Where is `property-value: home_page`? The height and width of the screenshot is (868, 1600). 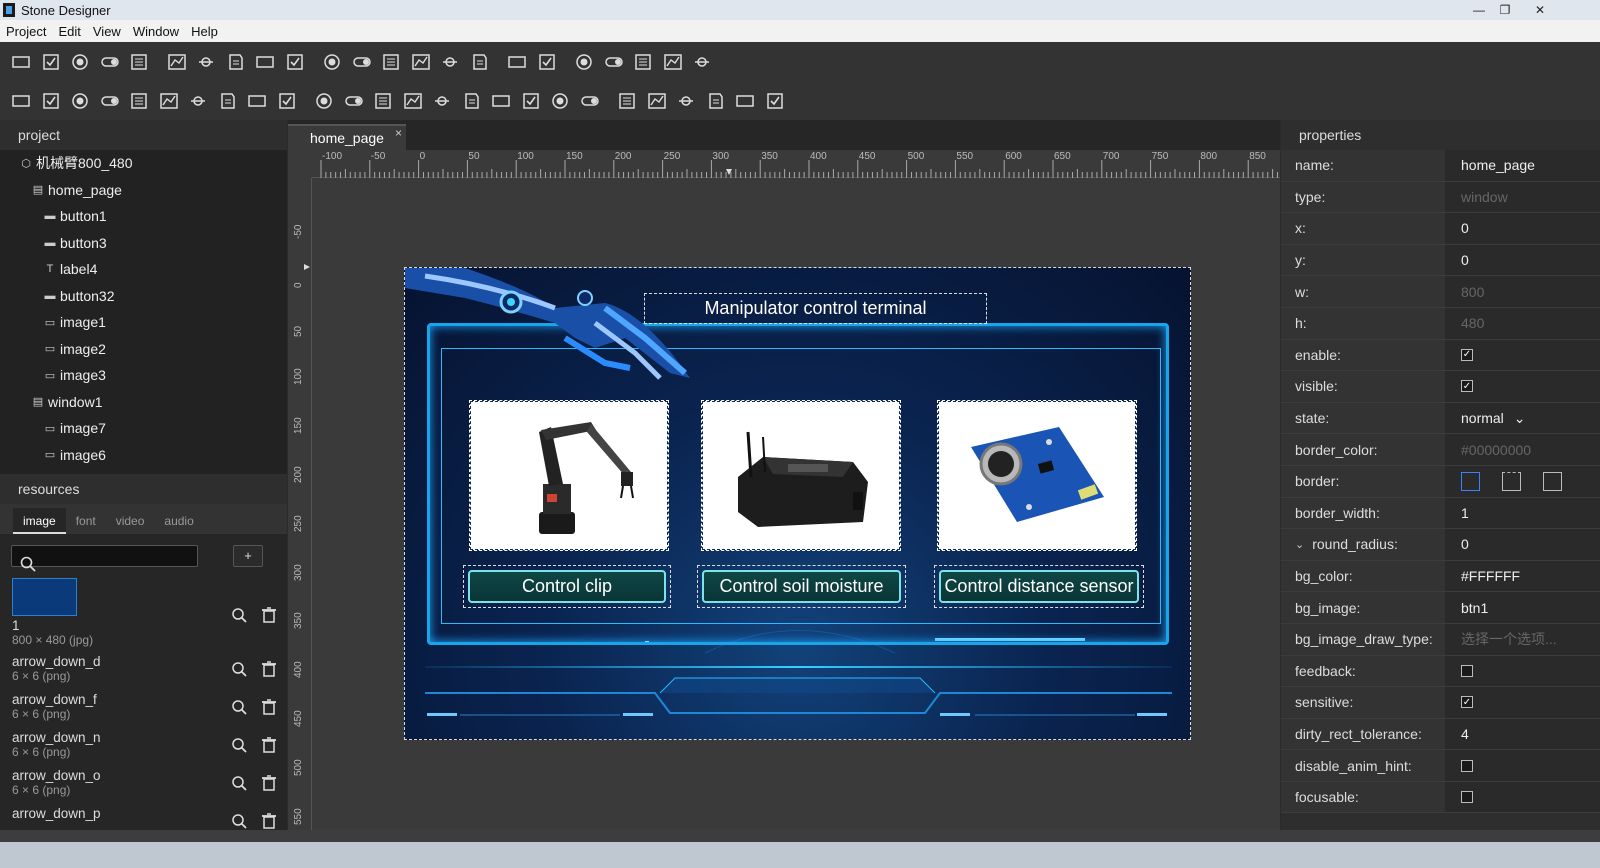
property-value: home_page is located at coordinates (1522, 165).